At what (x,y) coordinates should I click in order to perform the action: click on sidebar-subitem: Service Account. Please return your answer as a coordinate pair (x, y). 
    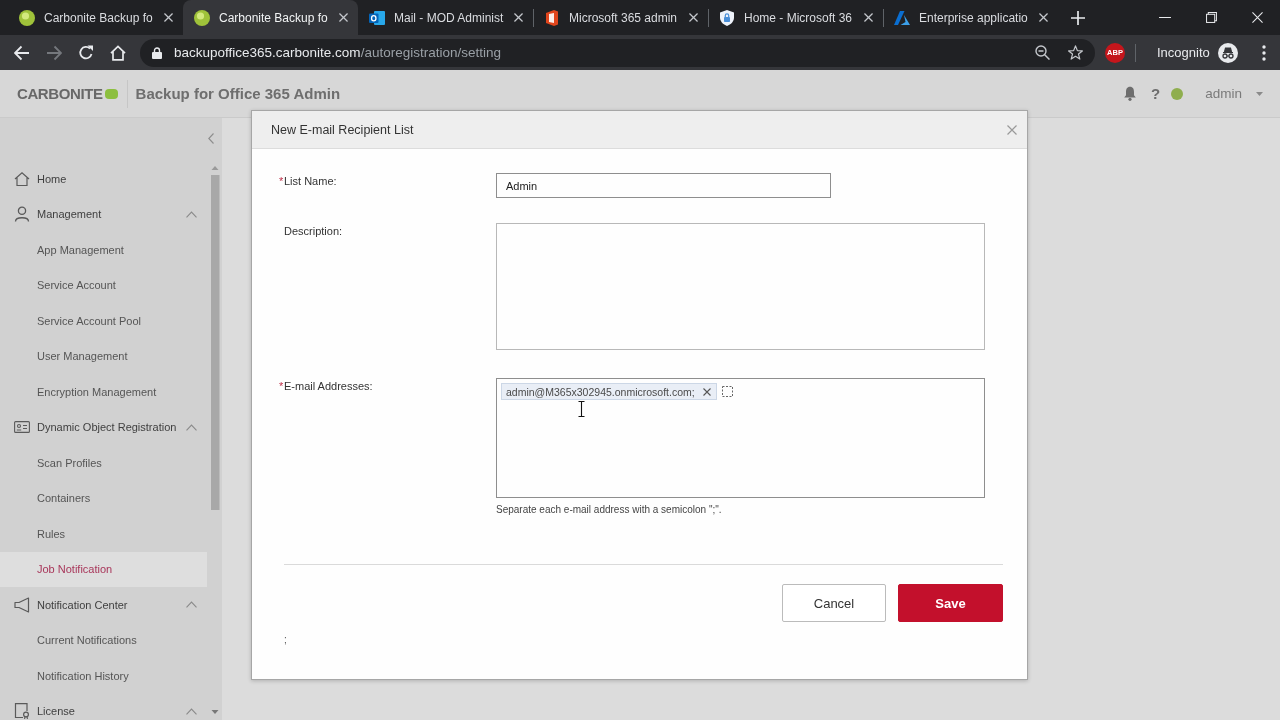
    Looking at the image, I should click on (104, 285).